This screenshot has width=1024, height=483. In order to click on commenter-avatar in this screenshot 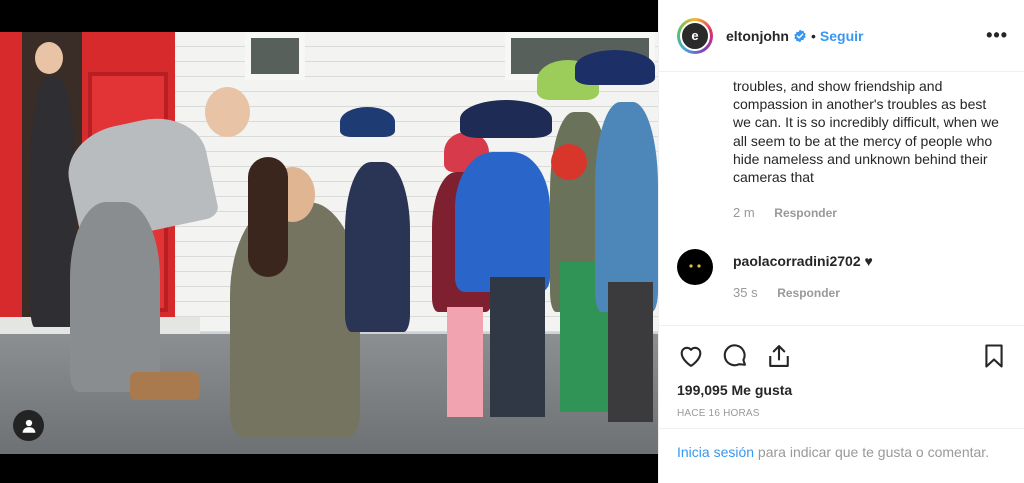, I will do `click(695, 267)`.